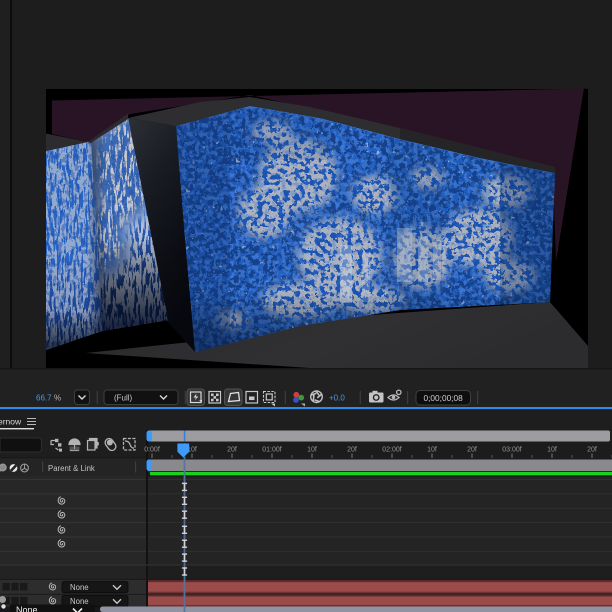 The height and width of the screenshot is (612, 612). Describe the element at coordinates (152, 450) in the screenshot. I see `svg-text: 0:00f` at that location.